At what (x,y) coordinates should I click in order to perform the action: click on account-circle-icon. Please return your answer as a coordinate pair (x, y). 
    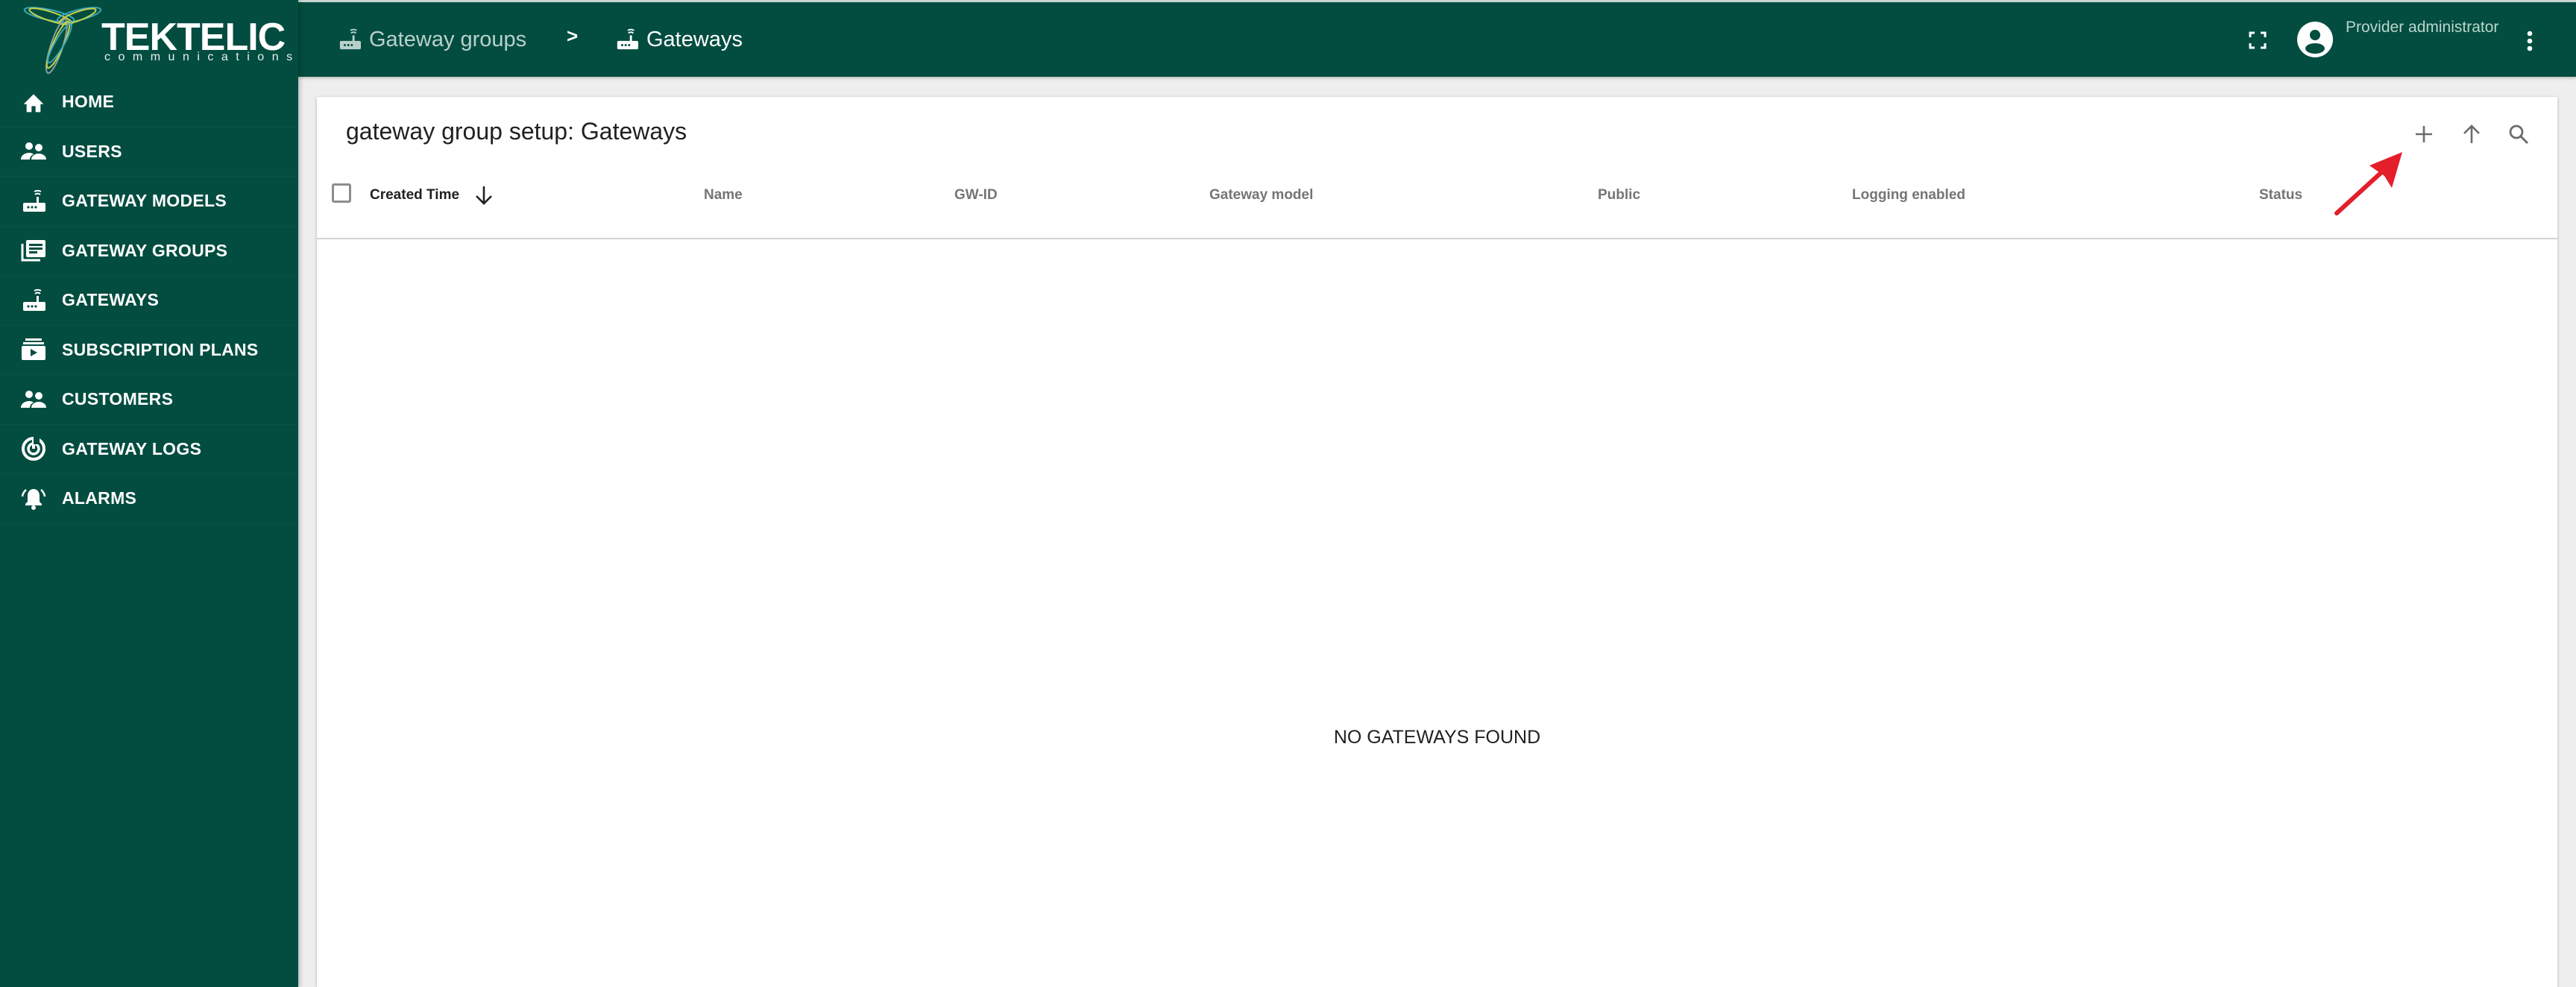
    Looking at the image, I should click on (2315, 39).